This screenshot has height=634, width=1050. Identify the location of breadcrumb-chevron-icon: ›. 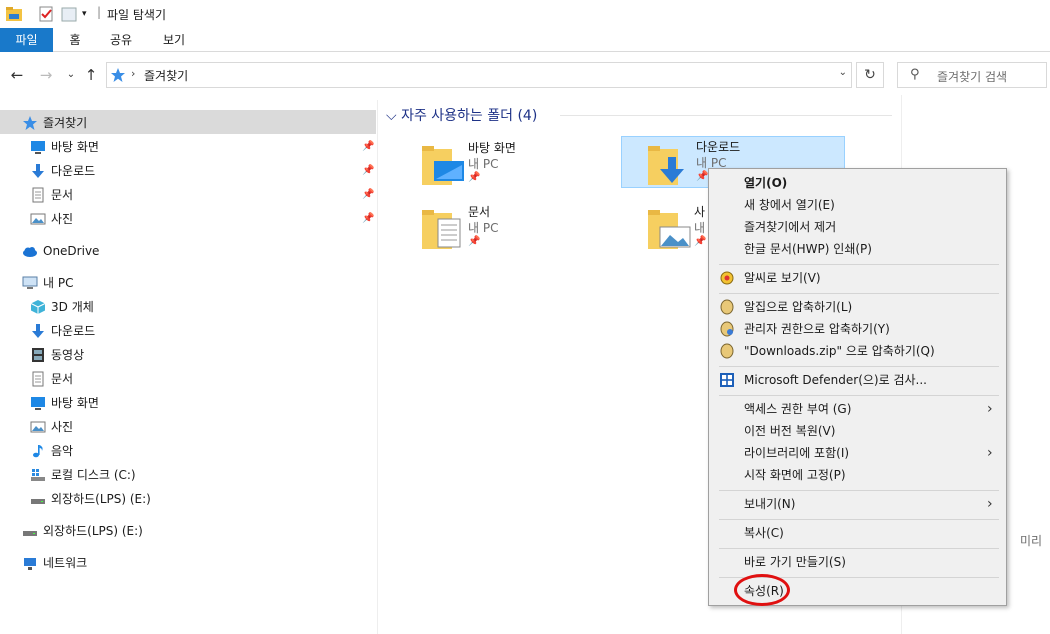
(133, 73).